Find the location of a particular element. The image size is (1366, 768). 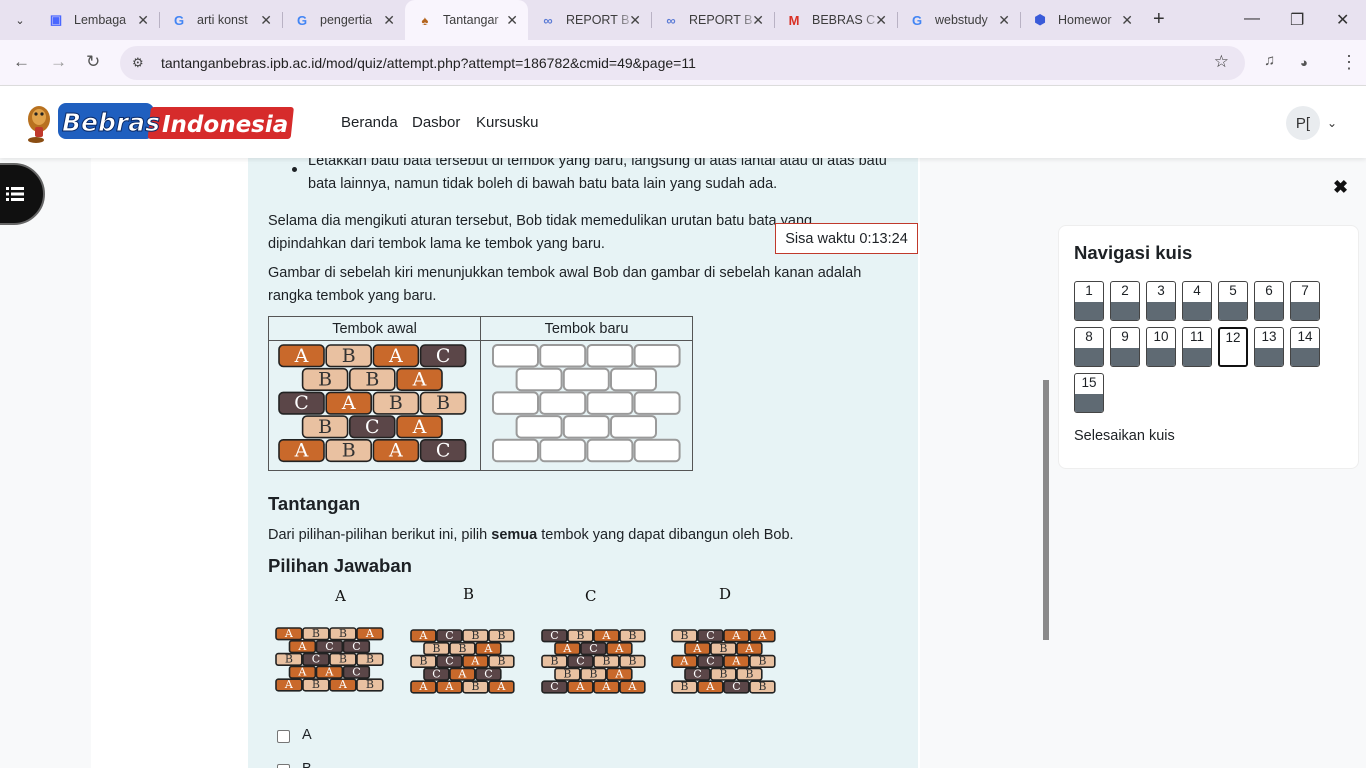

menu-kebab-icon: ⋮ is located at coordinates (1349, 62).